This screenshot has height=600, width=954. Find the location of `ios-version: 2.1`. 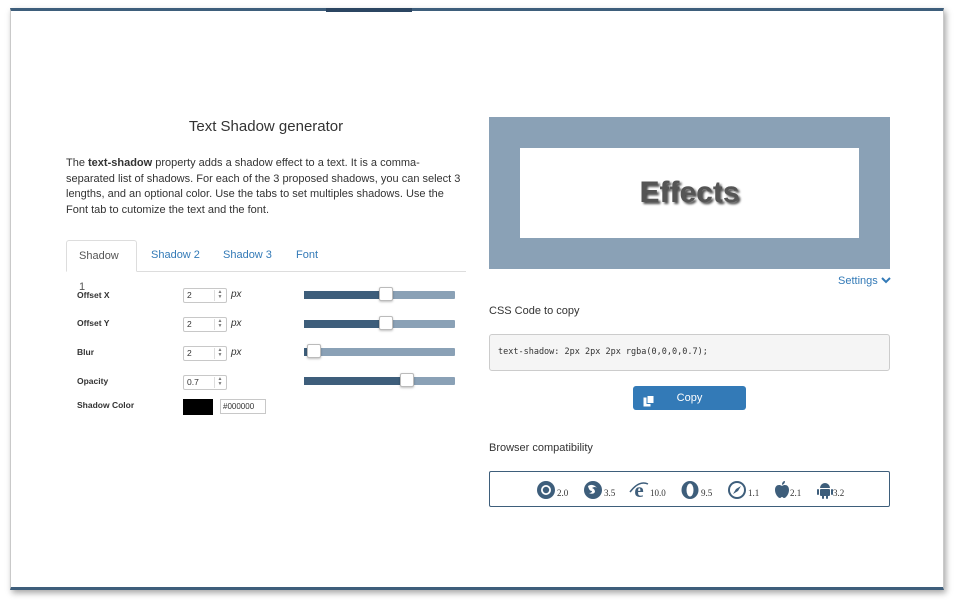

ios-version: 2.1 is located at coordinates (796, 493).